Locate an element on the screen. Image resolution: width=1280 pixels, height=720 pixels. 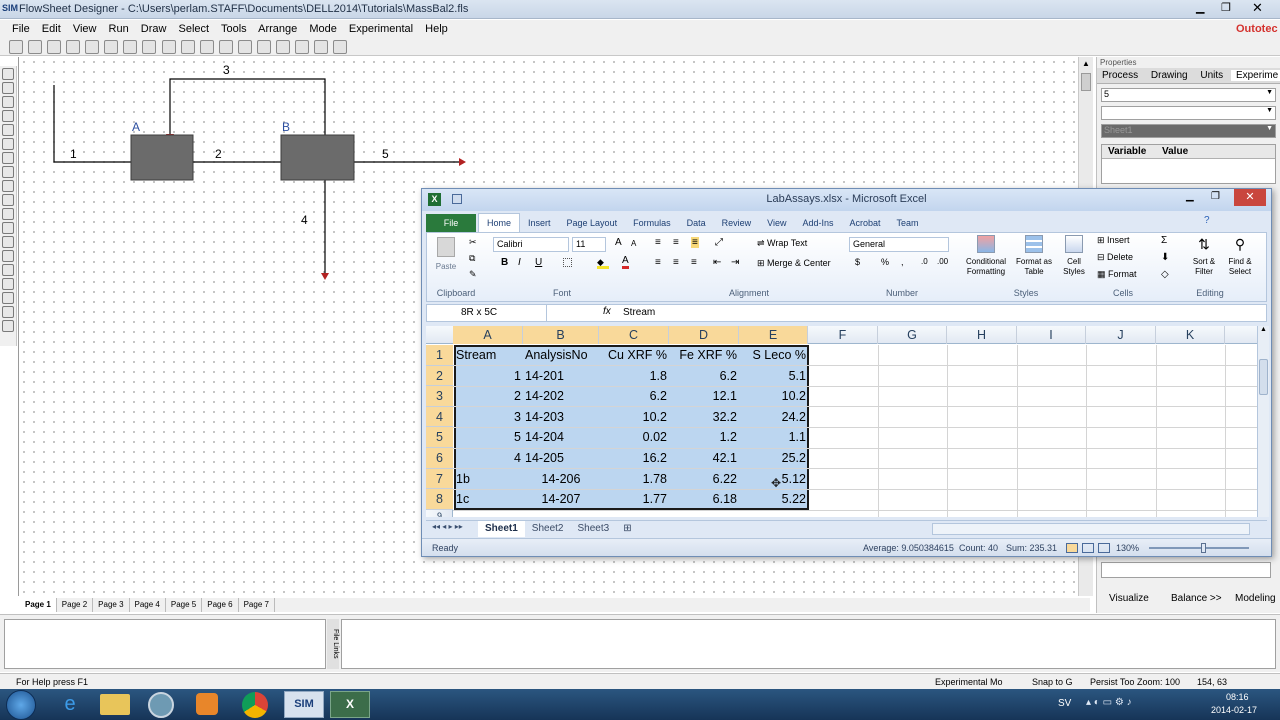
excel-taskbar-icon: X is located at coordinates (350, 704).